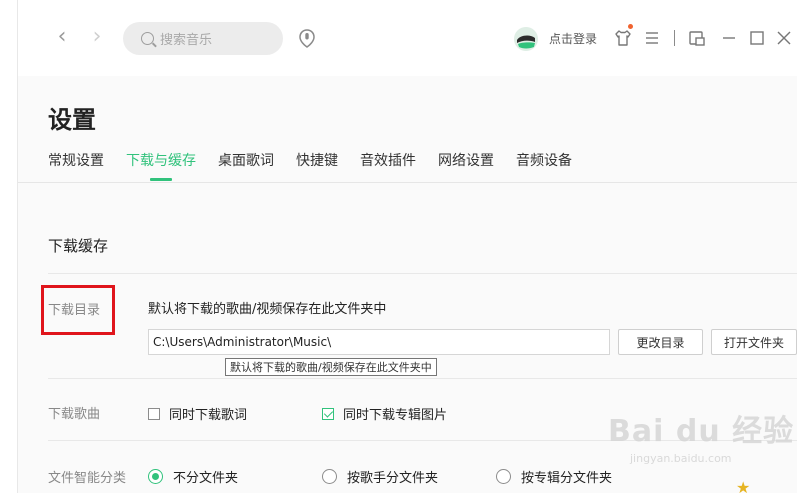 This screenshot has width=797, height=493. I want to click on shirt-icon, so click(623, 38).